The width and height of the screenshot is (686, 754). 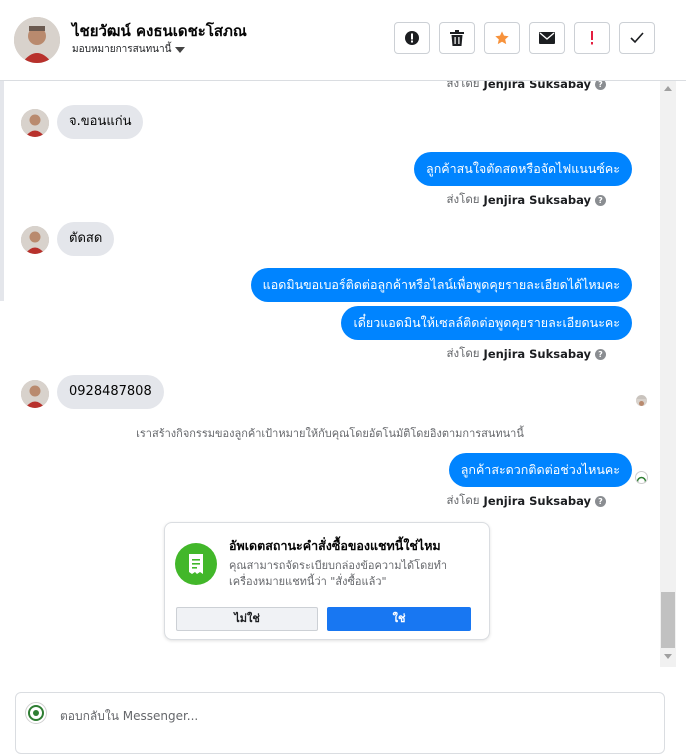 What do you see at coordinates (668, 620) in the screenshot?
I see `scrollbar-thumb` at bounding box center [668, 620].